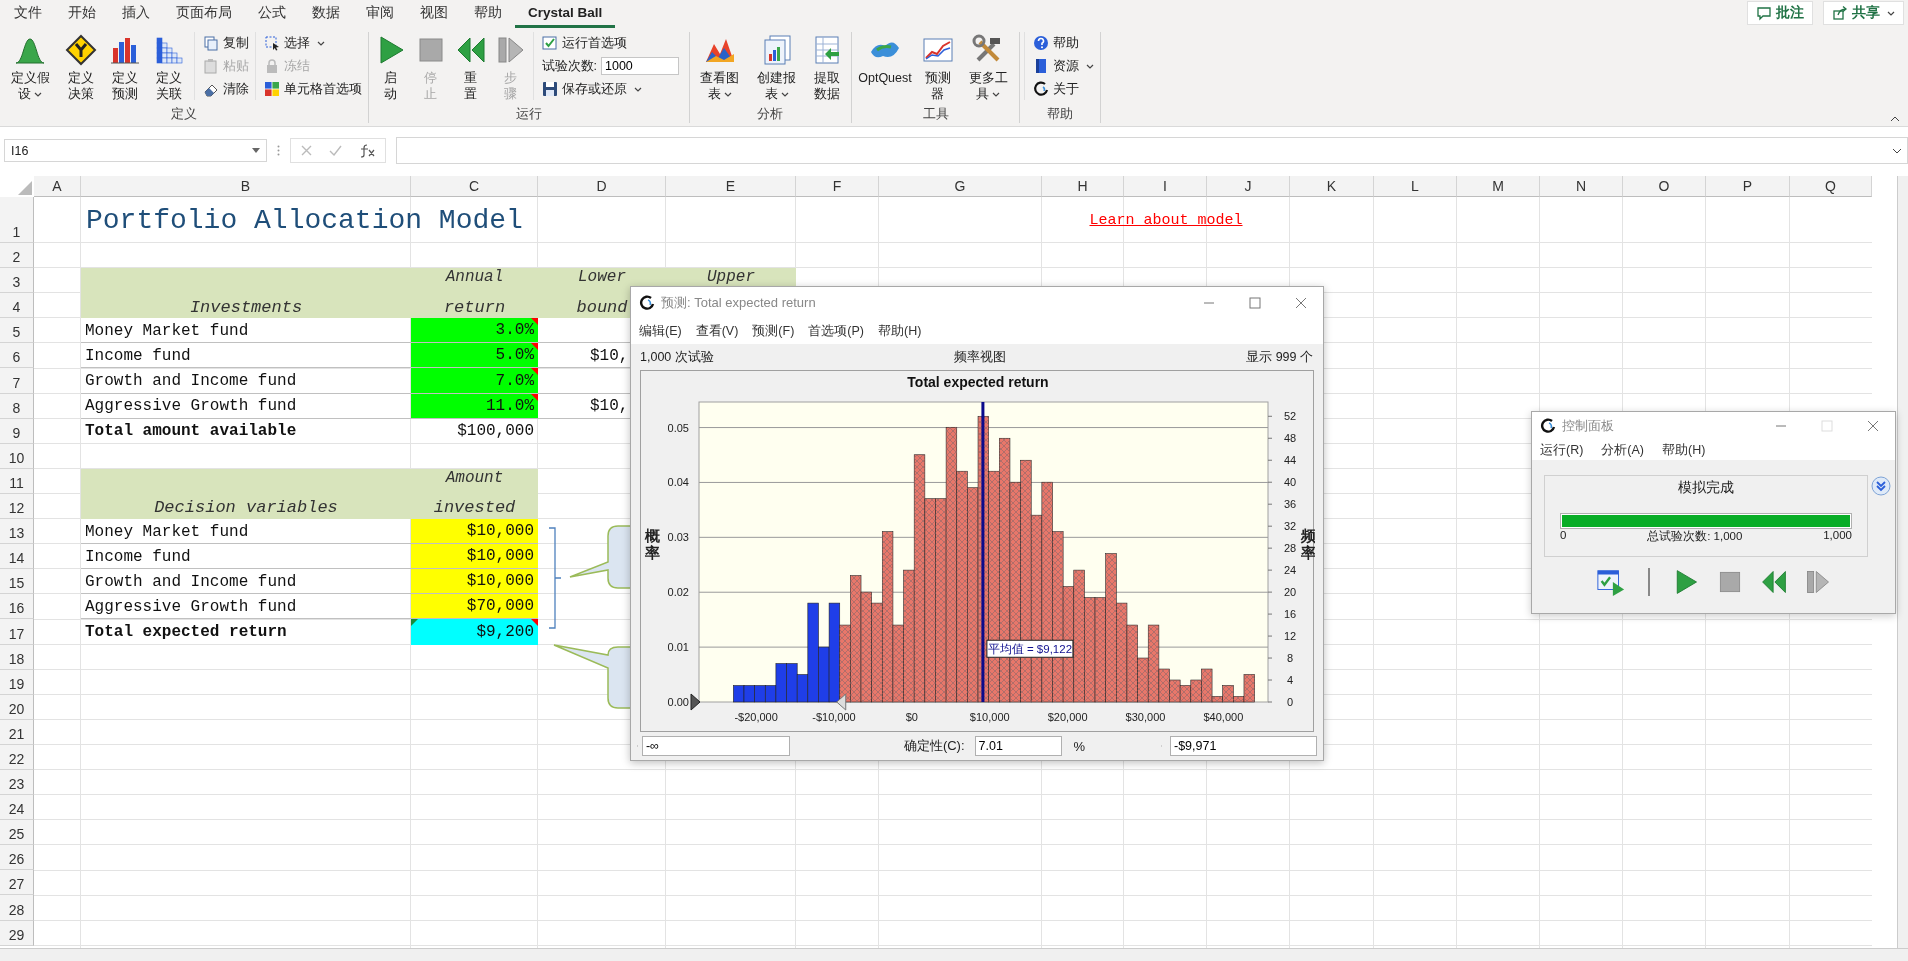 This screenshot has height=961, width=1908. I want to click on row-header: 22, so click(17, 757).